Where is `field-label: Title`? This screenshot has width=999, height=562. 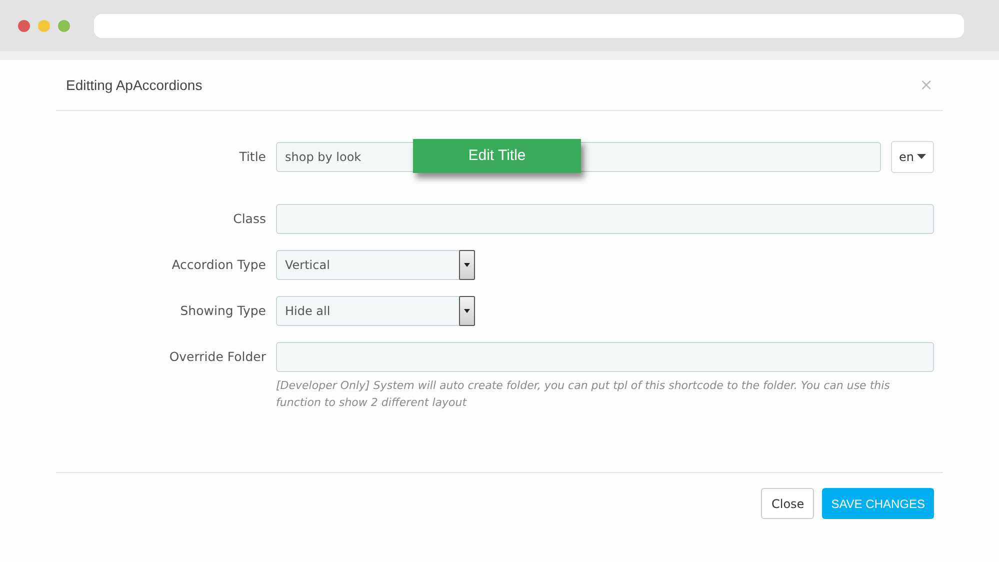 field-label: Title is located at coordinates (252, 157).